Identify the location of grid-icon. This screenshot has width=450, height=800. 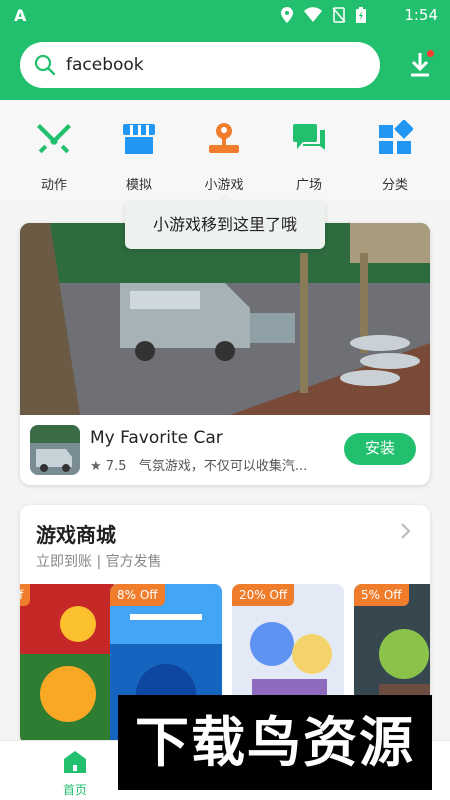
(396, 136).